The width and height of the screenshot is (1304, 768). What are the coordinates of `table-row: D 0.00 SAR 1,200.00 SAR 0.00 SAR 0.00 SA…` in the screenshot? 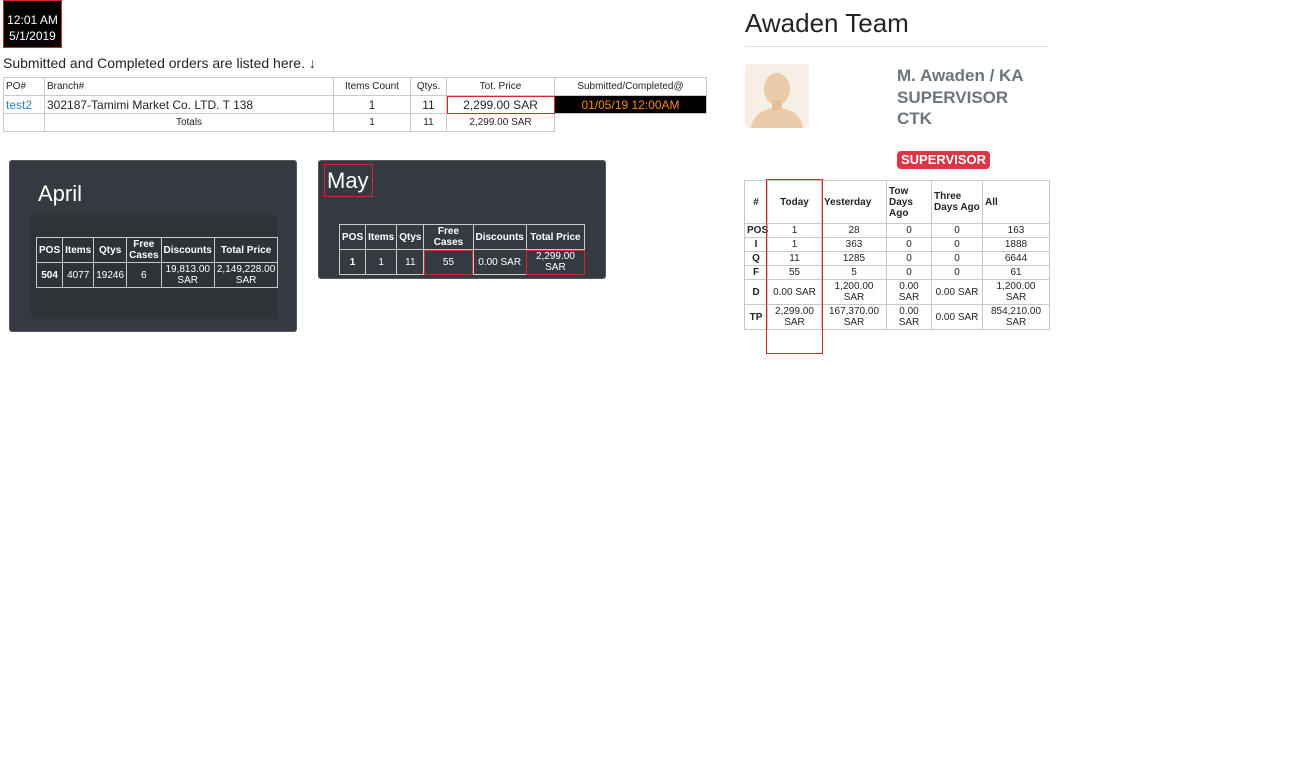 It's located at (897, 292).